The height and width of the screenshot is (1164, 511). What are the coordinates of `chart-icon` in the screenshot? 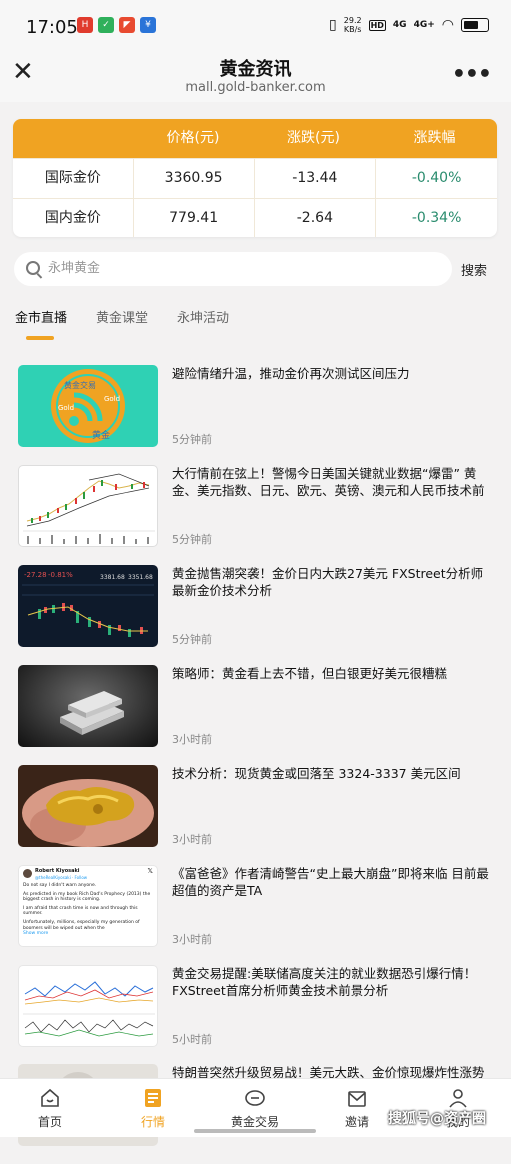 It's located at (153, 1098).